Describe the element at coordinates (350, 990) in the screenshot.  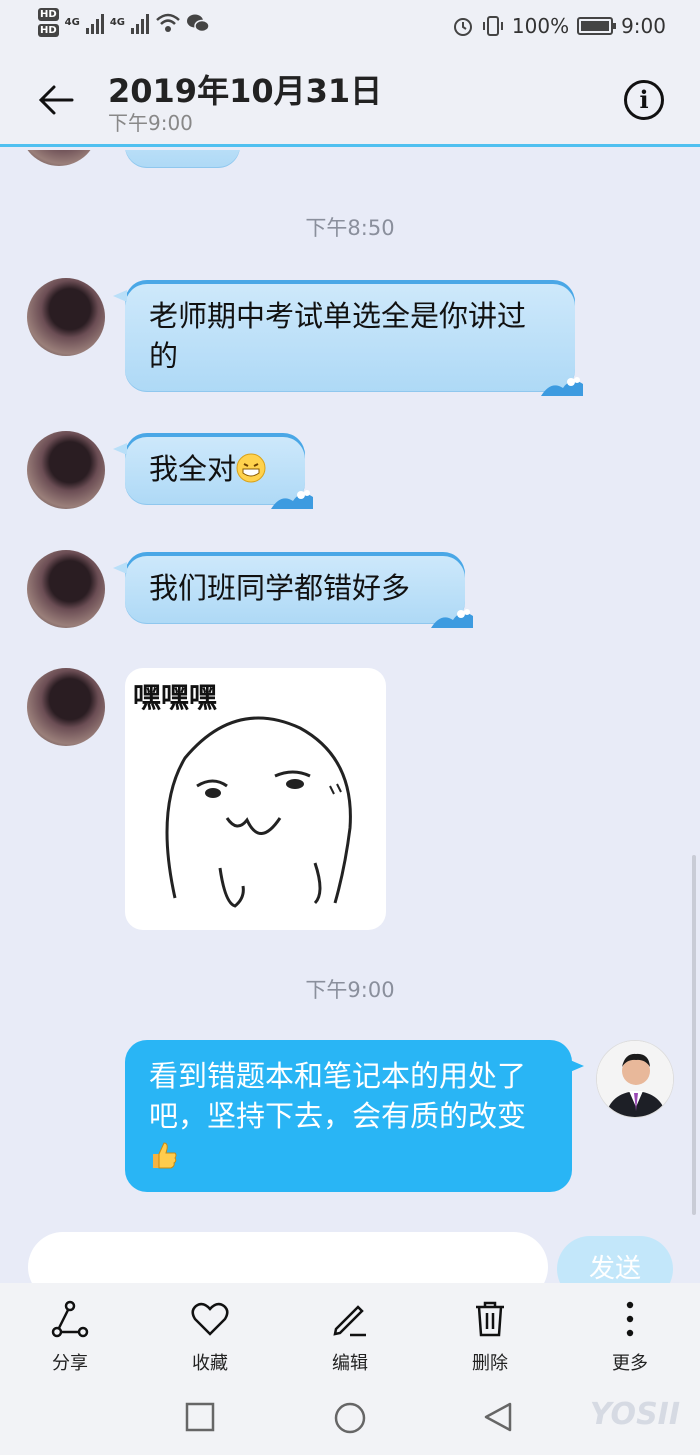
I see `timestamp: 下午9:00` at that location.